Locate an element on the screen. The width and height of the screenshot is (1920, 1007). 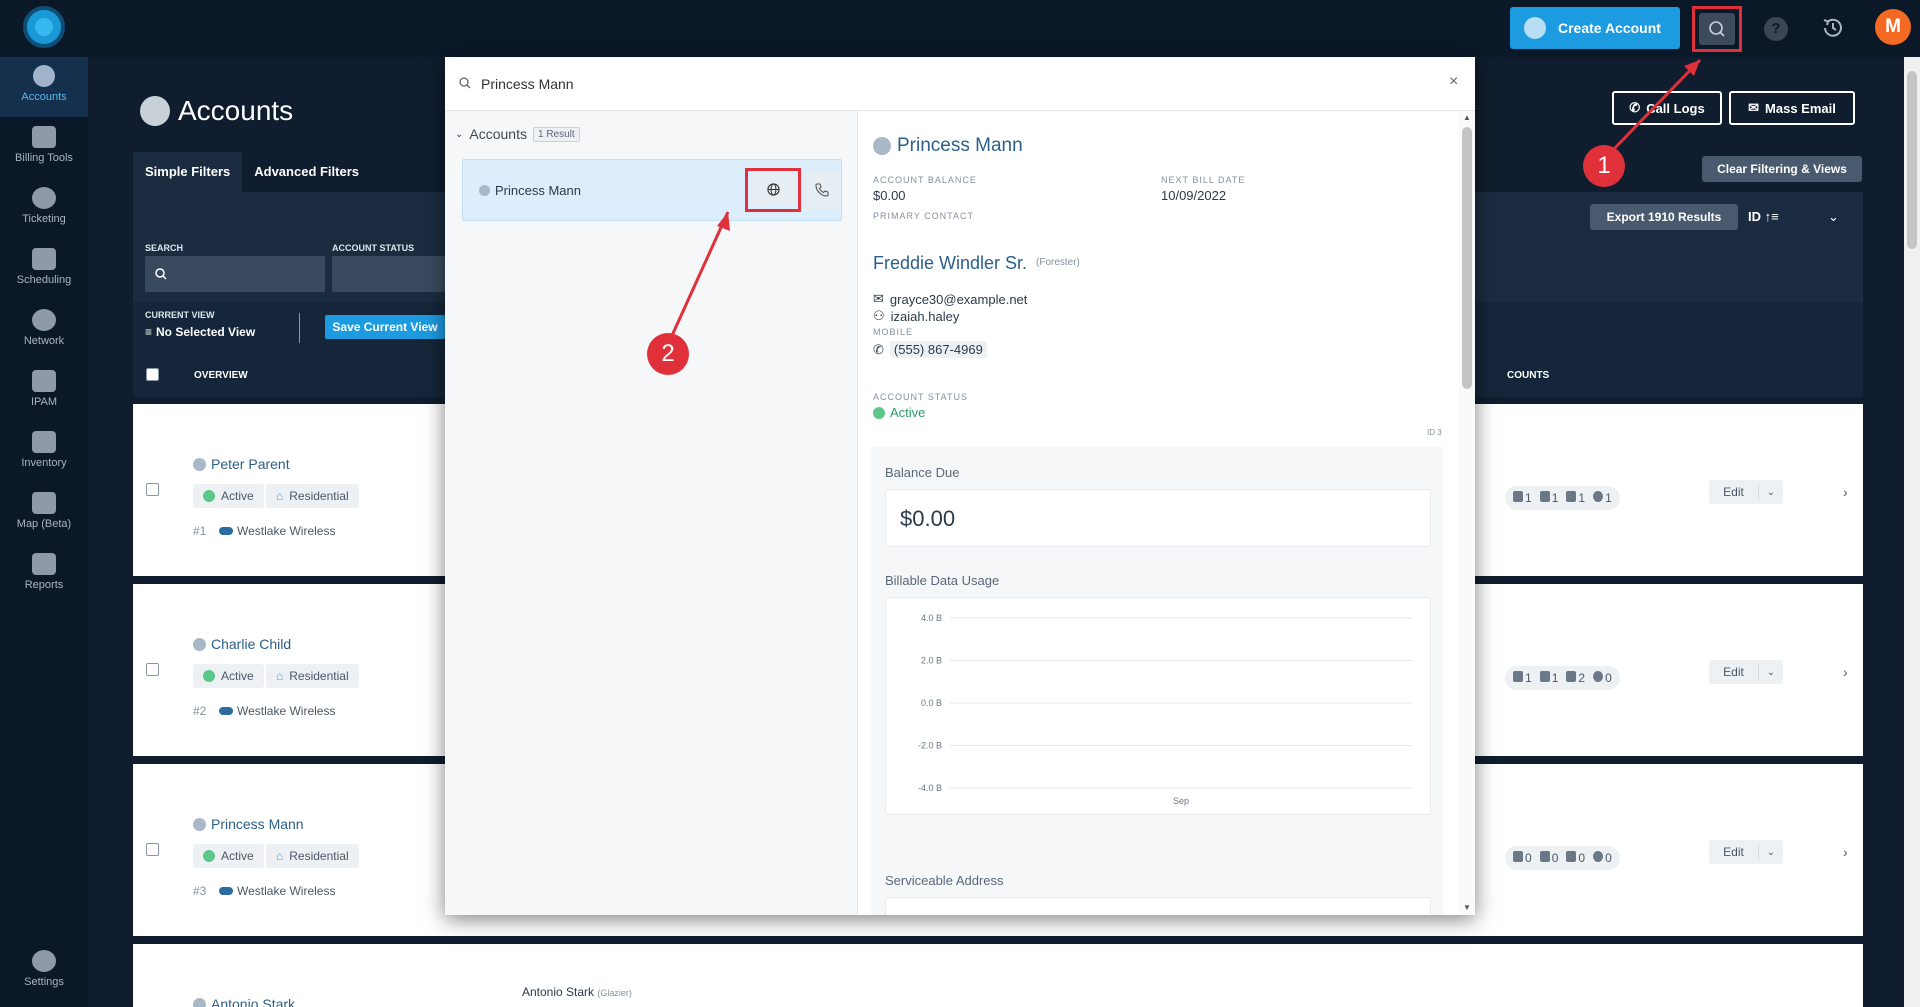
history-icon is located at coordinates (1833, 28).